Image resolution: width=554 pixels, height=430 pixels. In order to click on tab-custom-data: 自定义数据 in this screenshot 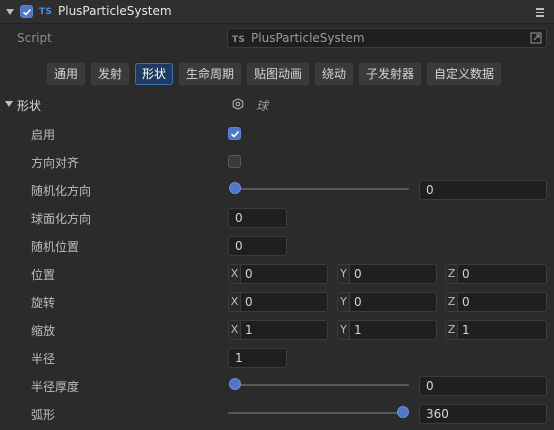, I will do `click(464, 74)`.